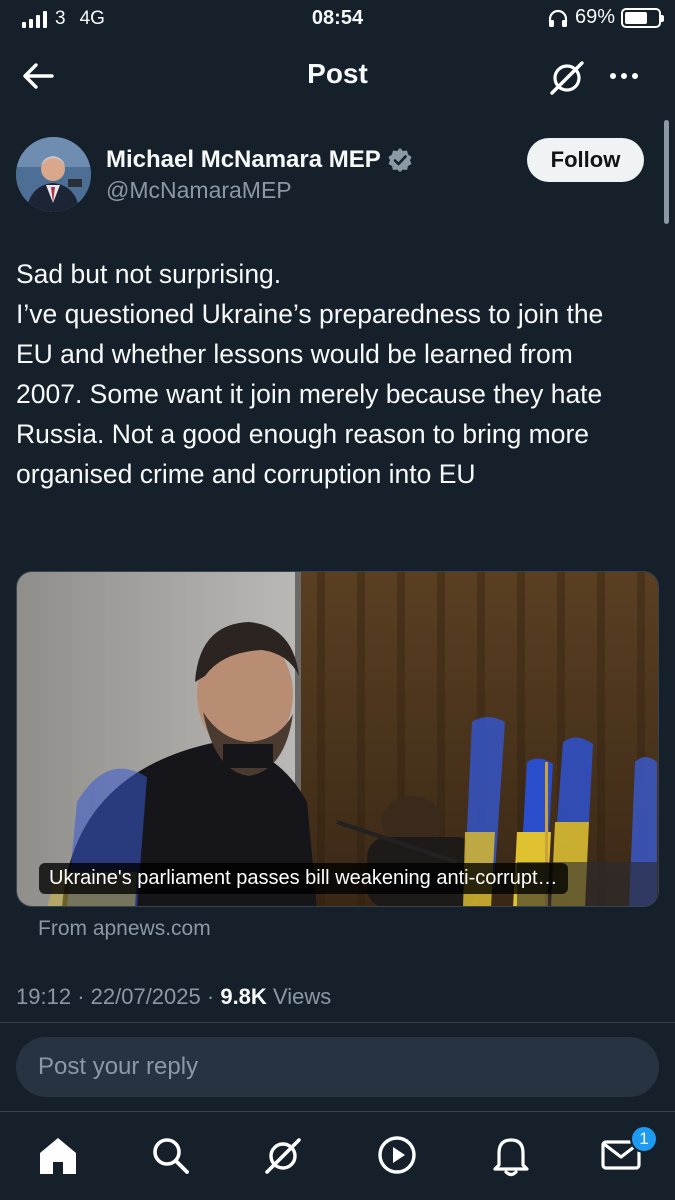 The image size is (675, 1200). Describe the element at coordinates (124, 929) in the screenshot. I see `card-source: From apnews.com` at that location.